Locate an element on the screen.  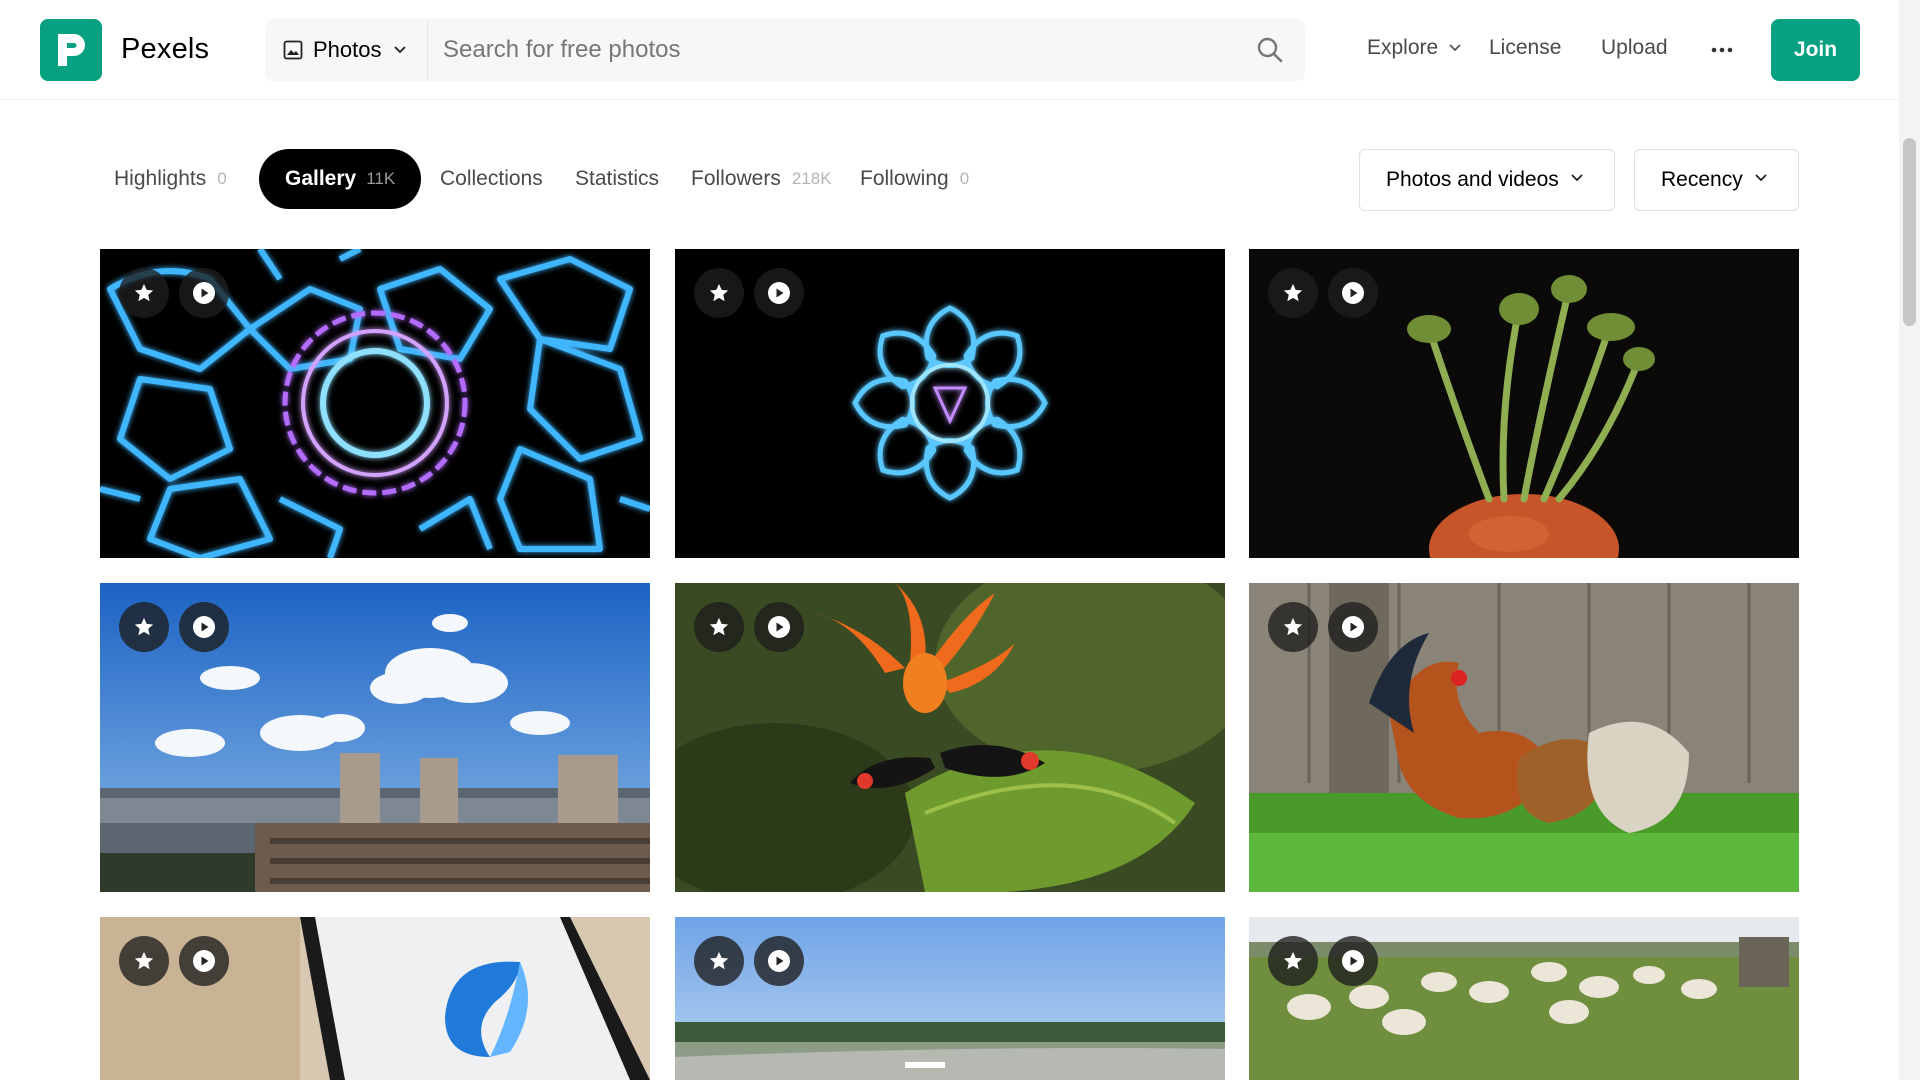
gallery-item-rooster is located at coordinates (1524, 737).